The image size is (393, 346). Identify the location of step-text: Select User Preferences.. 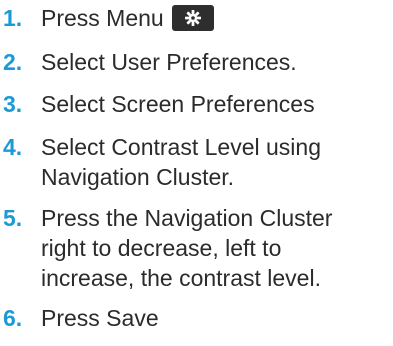
(217, 62).